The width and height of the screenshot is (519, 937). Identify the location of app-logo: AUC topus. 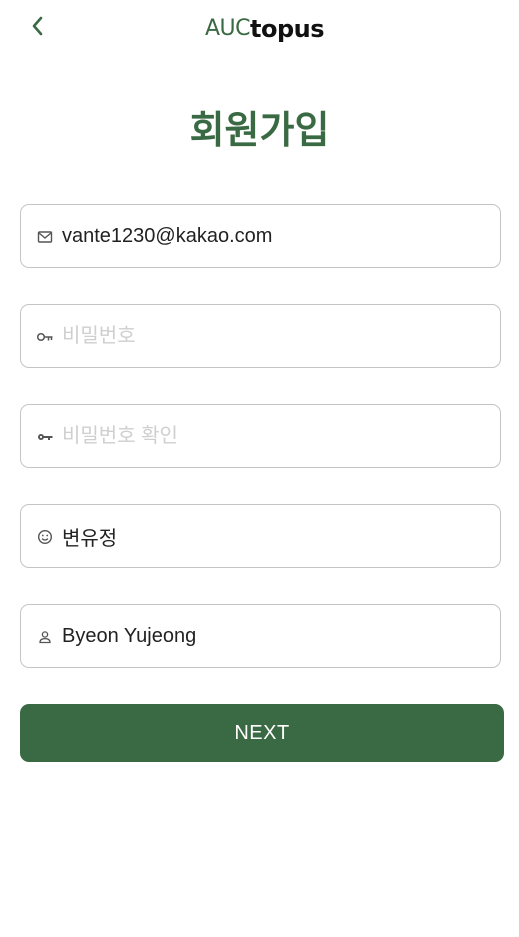
(265, 28).